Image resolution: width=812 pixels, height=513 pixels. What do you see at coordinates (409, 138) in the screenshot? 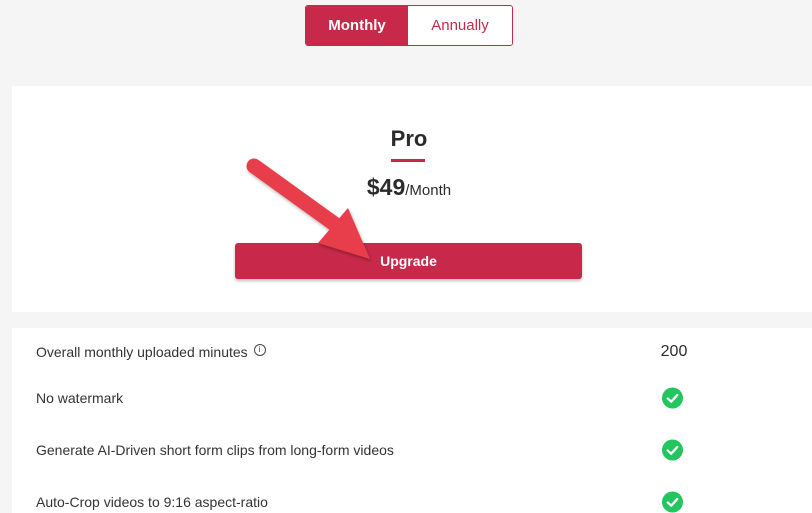
I see `plan-name: Pro` at bounding box center [409, 138].